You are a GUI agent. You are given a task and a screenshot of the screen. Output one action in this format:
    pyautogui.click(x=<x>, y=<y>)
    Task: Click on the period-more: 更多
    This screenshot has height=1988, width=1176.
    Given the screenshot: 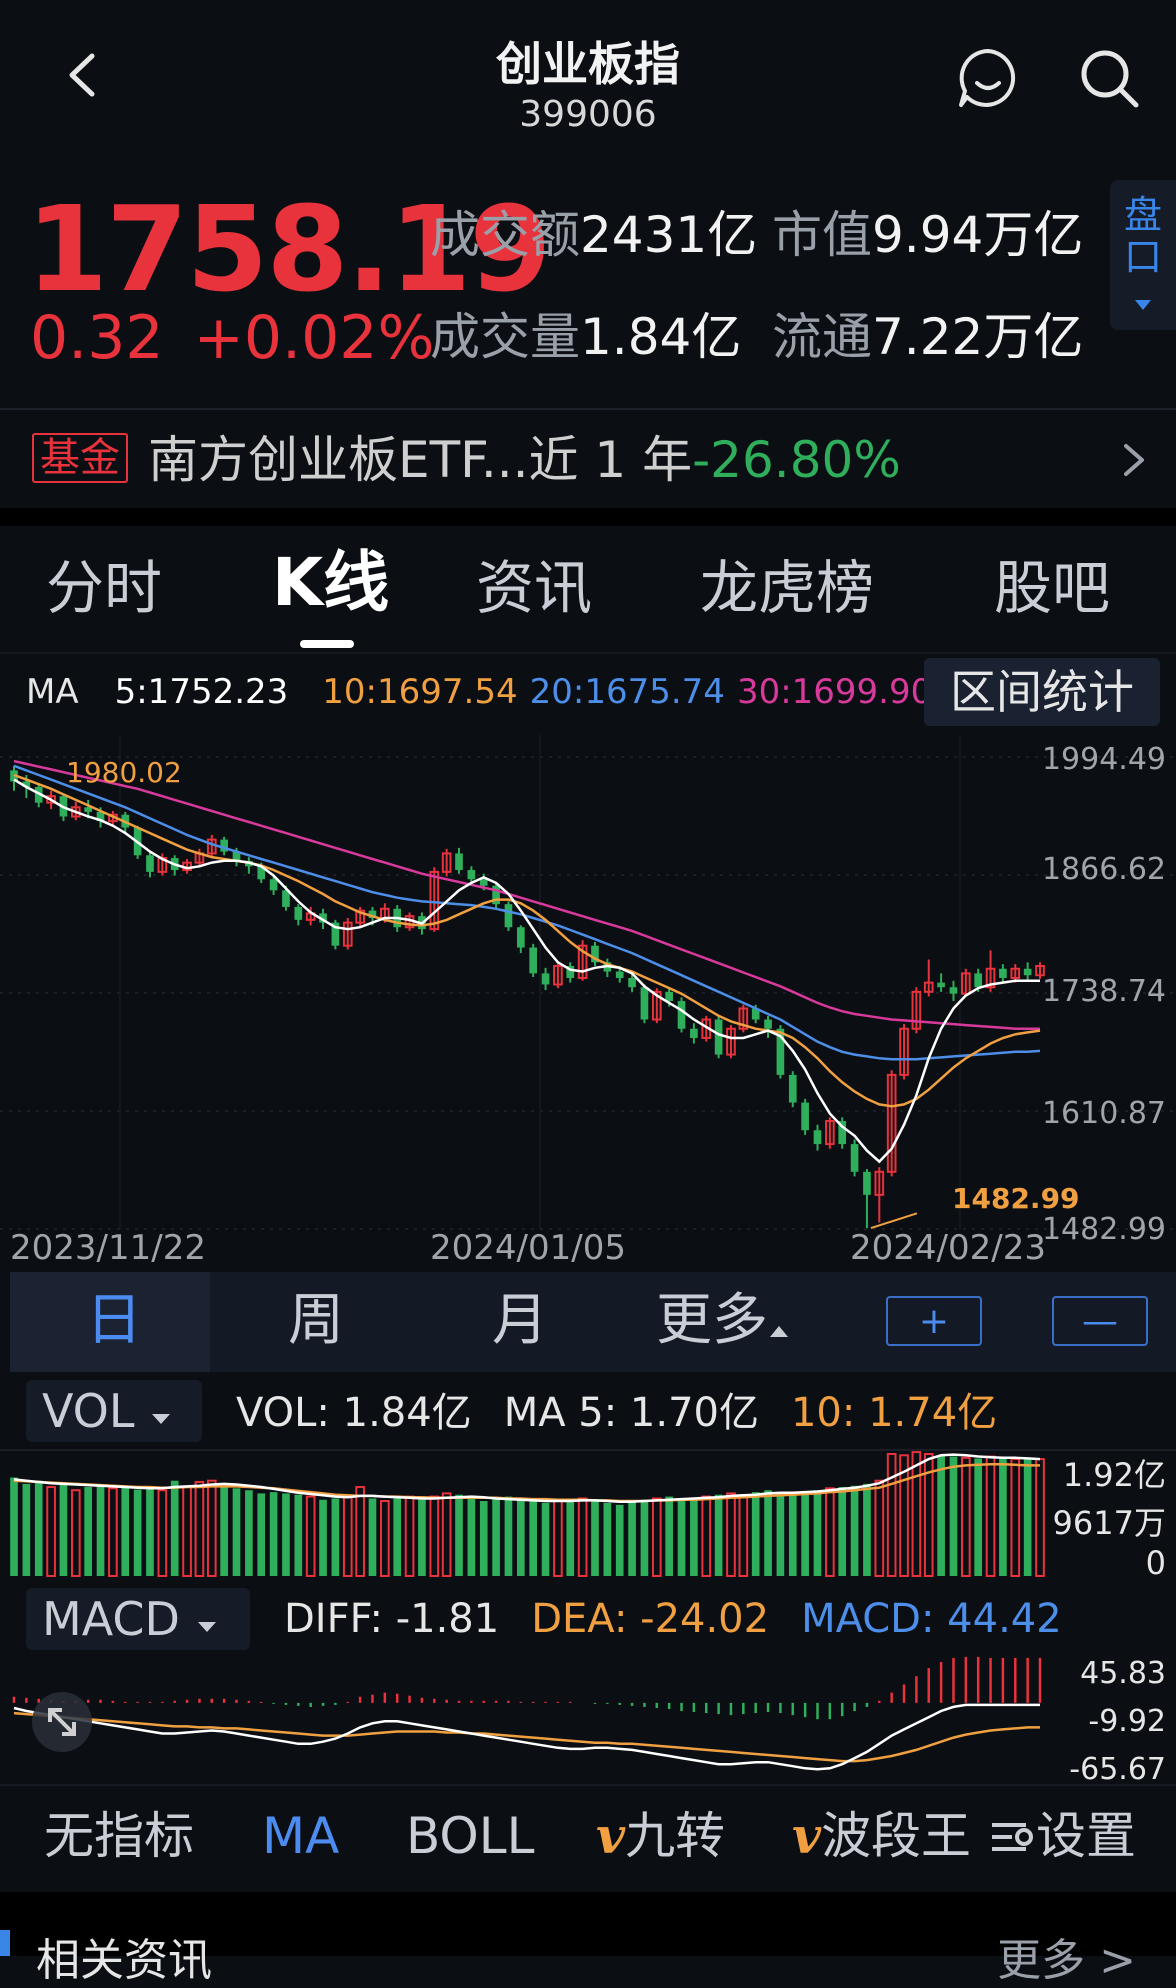 What is the action you would take?
    pyautogui.click(x=723, y=1321)
    